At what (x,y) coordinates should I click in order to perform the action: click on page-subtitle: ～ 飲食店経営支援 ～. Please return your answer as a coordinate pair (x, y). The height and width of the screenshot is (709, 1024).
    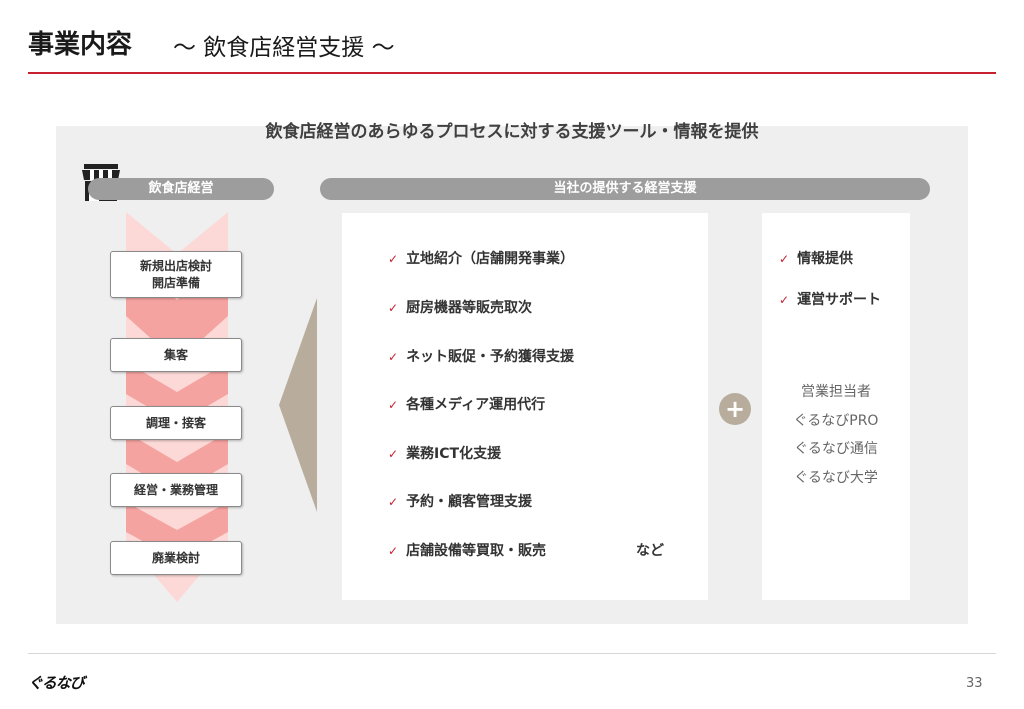
    Looking at the image, I should click on (284, 48).